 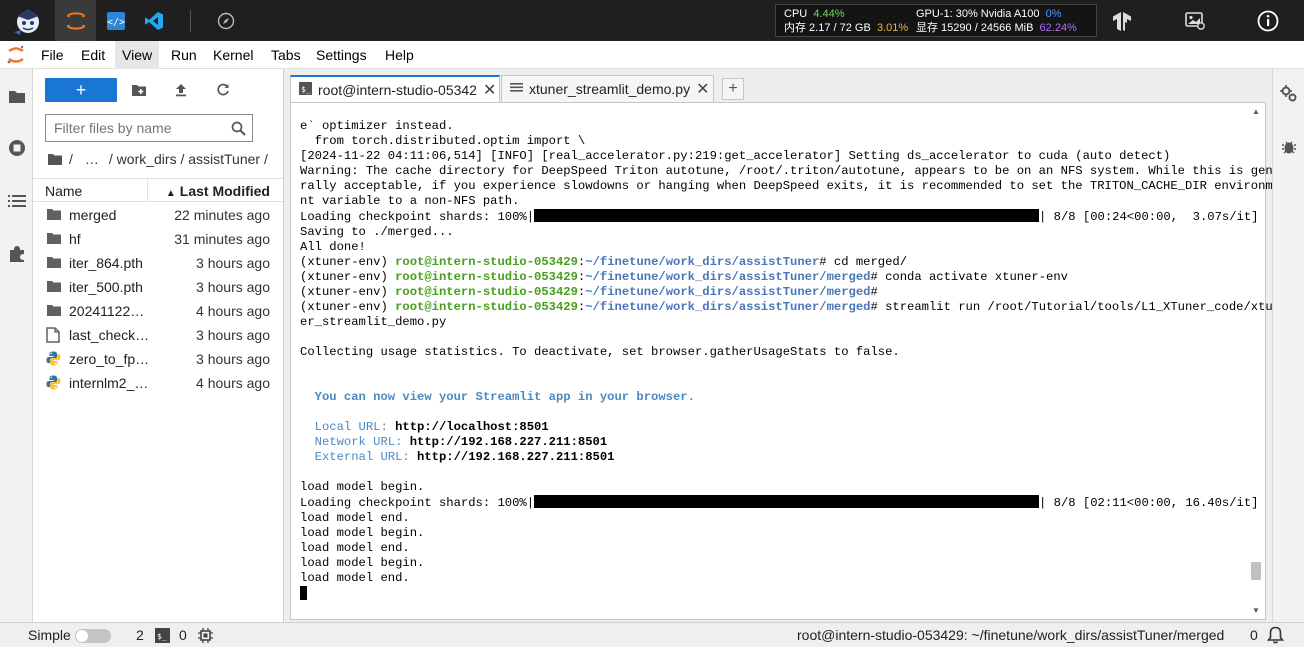 What do you see at coordinates (93, 55) in the screenshot?
I see `menu-edit: Edit` at bounding box center [93, 55].